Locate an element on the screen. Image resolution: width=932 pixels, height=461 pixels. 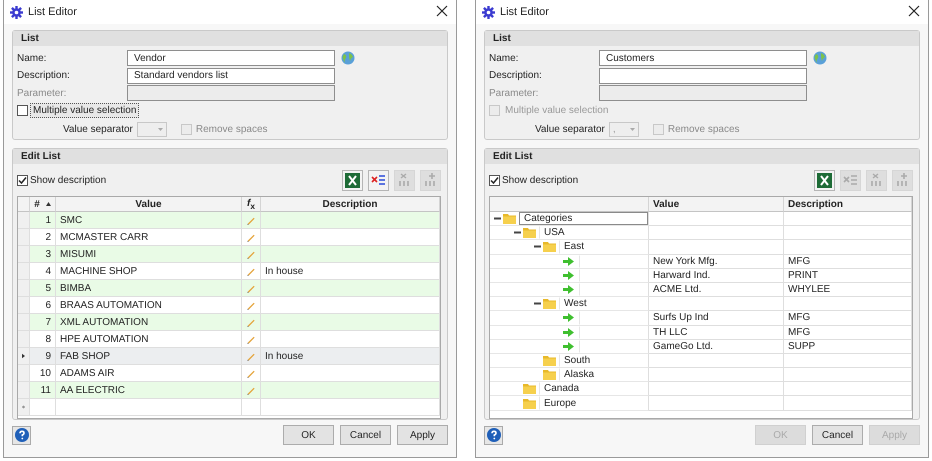
row-indicator is located at coordinates (24, 356).